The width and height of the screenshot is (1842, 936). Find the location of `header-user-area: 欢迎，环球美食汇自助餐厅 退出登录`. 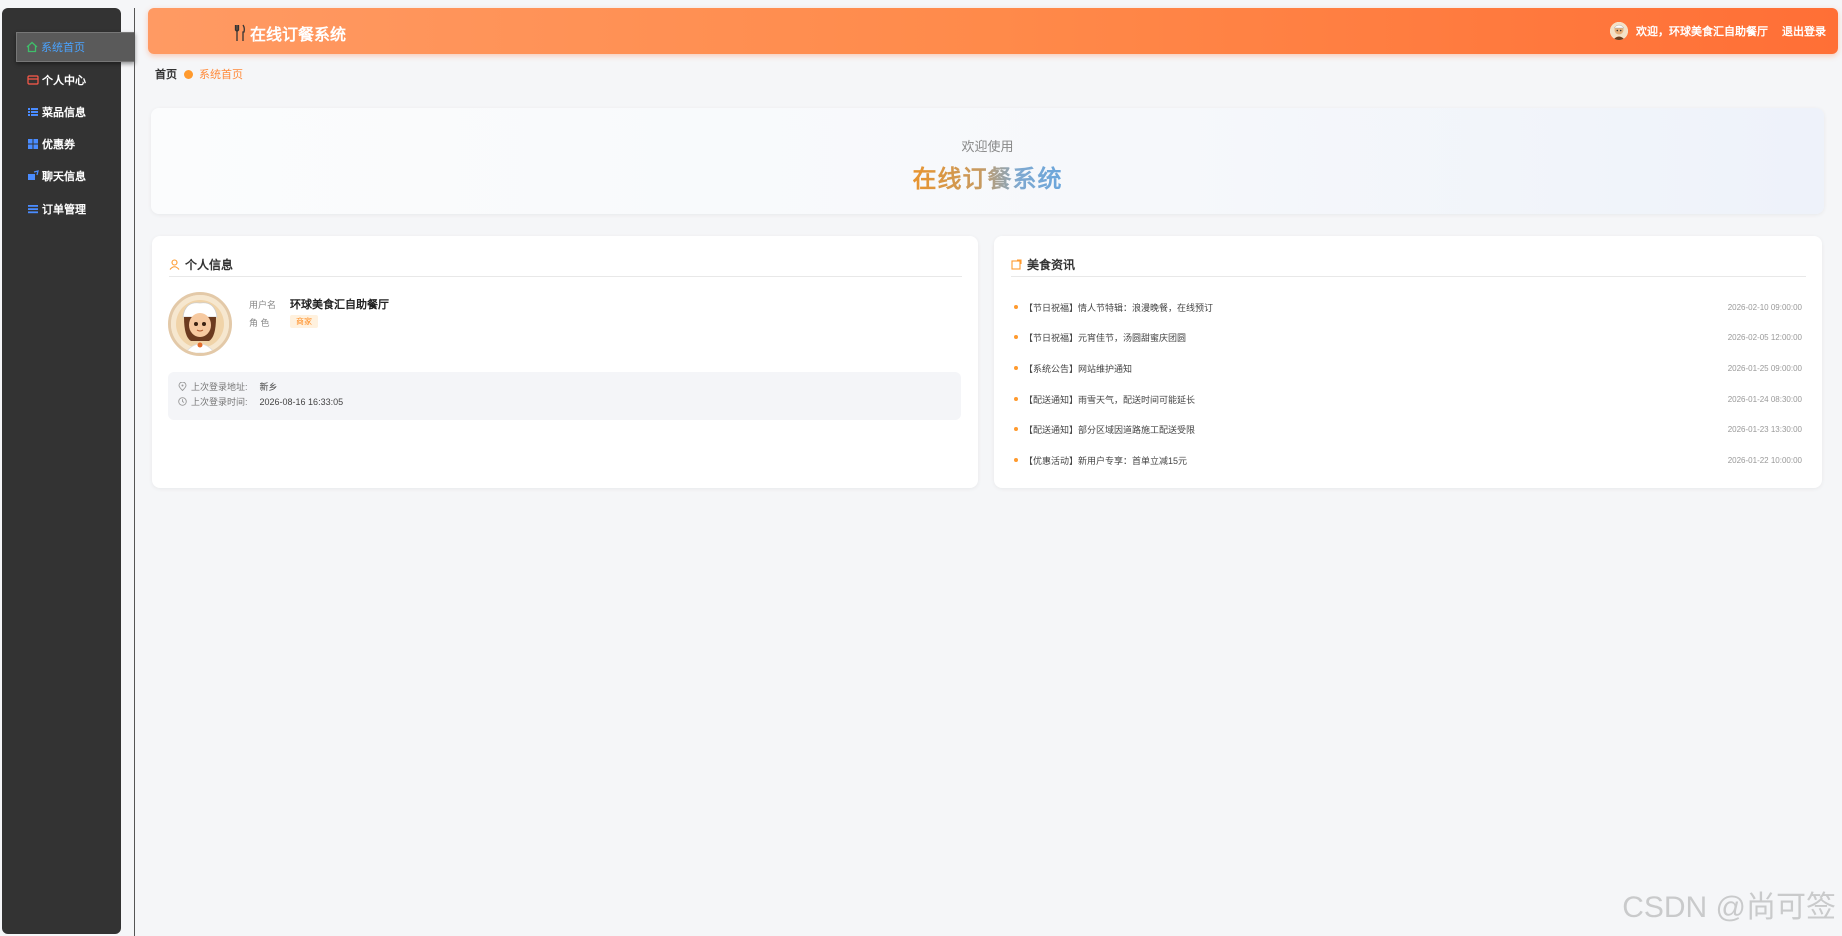

header-user-area: 欢迎，环球美食汇自助餐厅 退出登录 is located at coordinates (1718, 31).